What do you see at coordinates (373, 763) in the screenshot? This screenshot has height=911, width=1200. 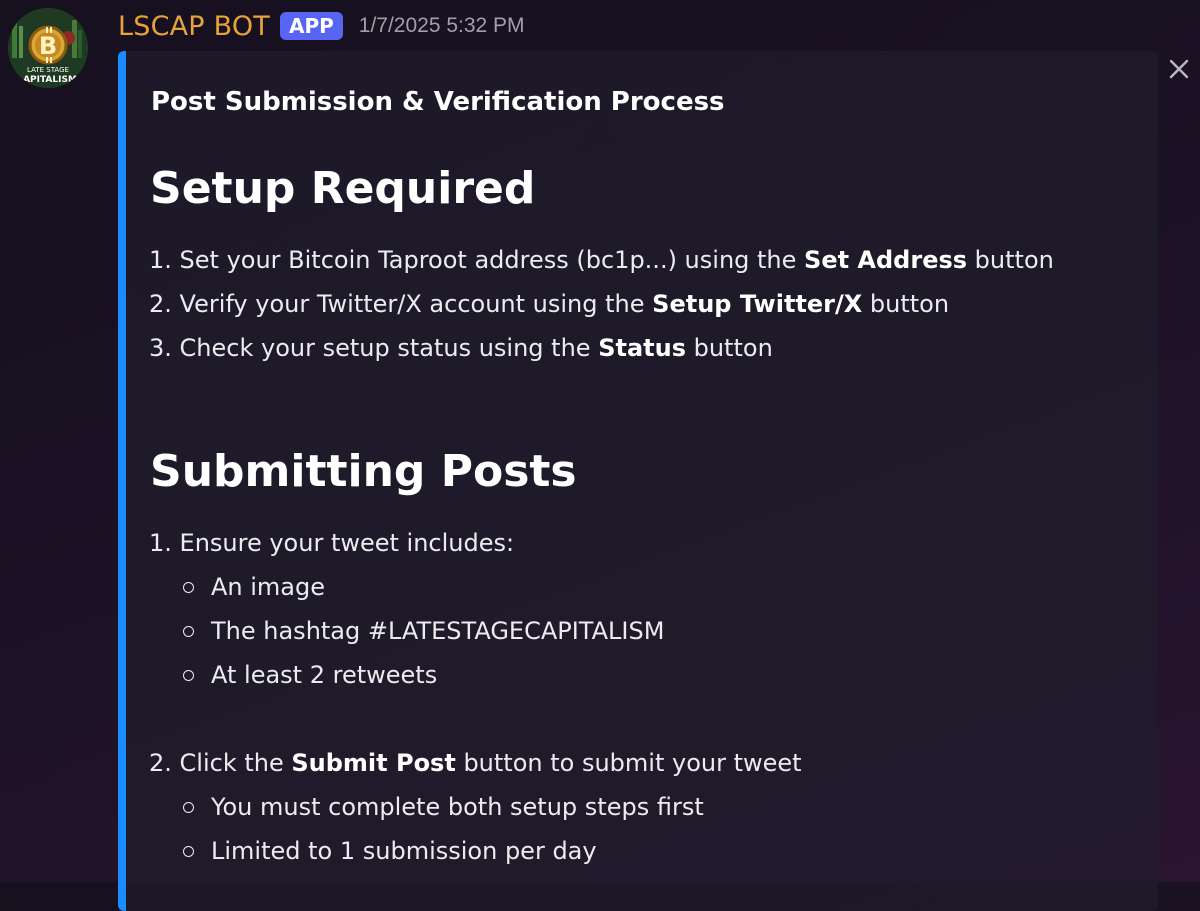 I see `submit-post-label: Submit Post` at bounding box center [373, 763].